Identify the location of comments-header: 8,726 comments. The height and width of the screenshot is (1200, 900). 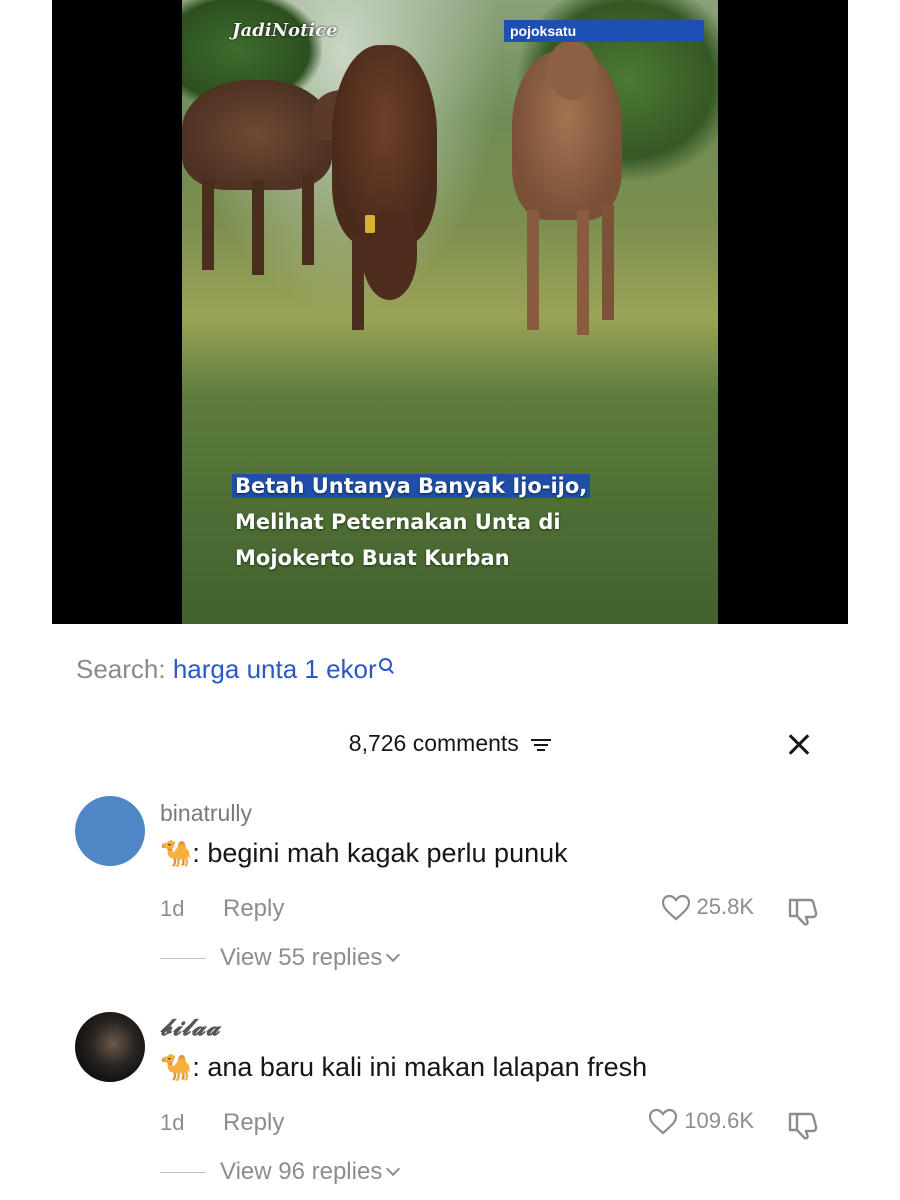
(450, 743).